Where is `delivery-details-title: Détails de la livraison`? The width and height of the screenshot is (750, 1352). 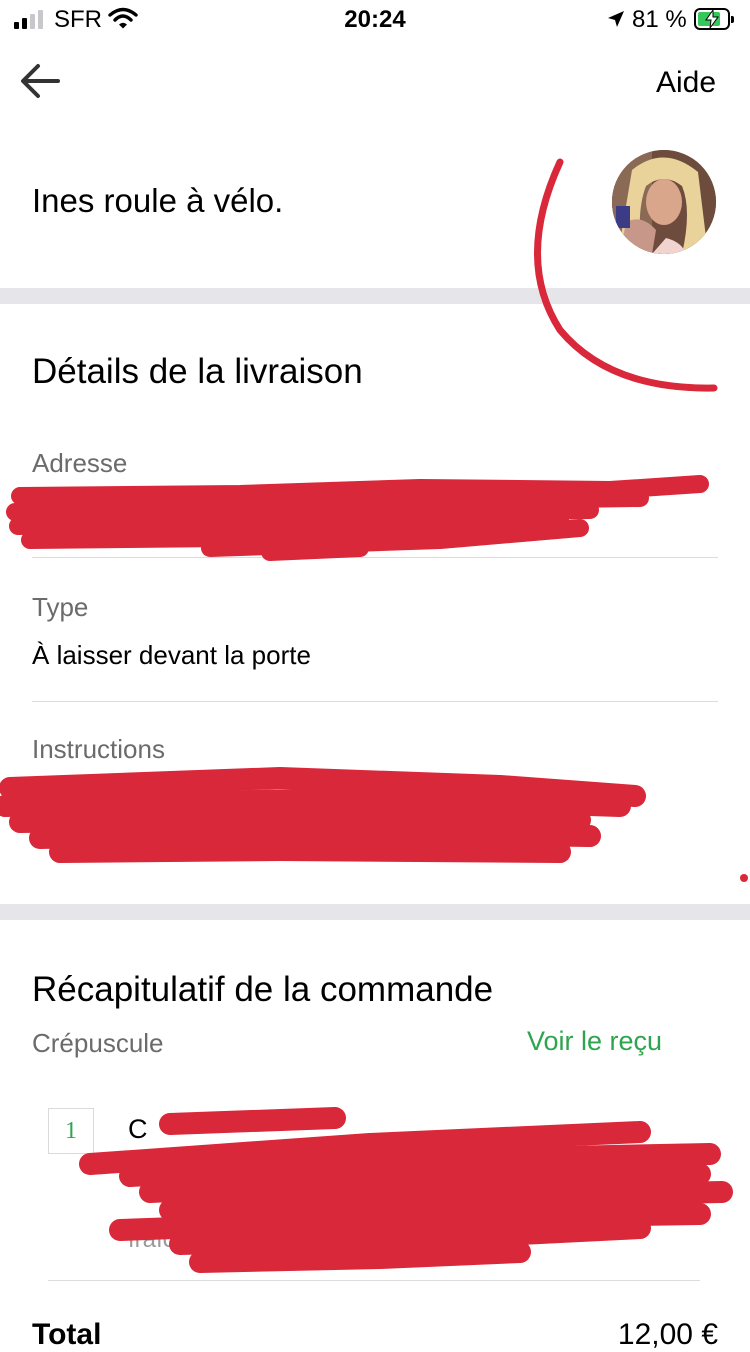
delivery-details-title: Détails de la livraison is located at coordinates (197, 371).